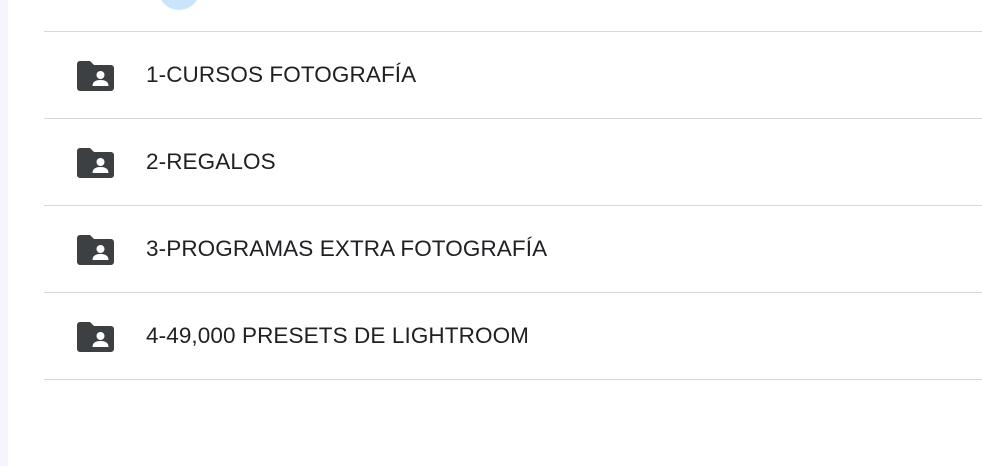 The height and width of the screenshot is (466, 982). What do you see at coordinates (281, 74) in the screenshot?
I see `folder-name: 1-CURSOS FOTOGRAFÍA` at bounding box center [281, 74].